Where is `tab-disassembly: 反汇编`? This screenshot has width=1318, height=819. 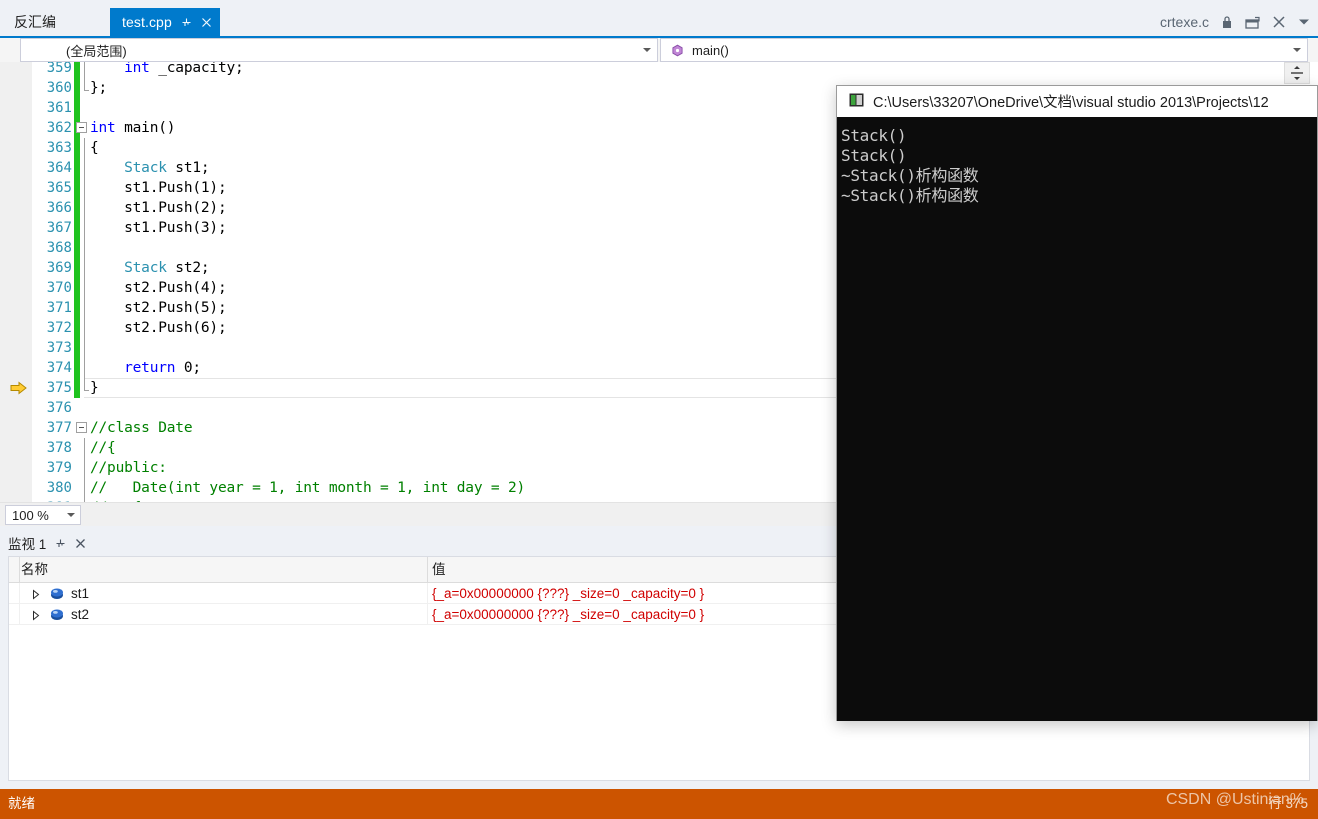
tab-disassembly: 反汇编 is located at coordinates (35, 22).